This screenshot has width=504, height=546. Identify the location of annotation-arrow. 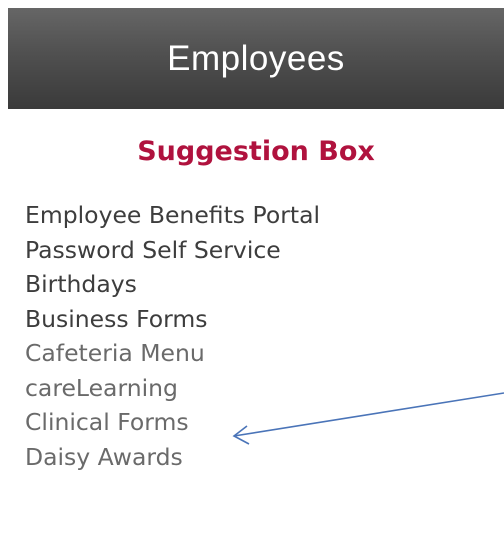
(368, 418).